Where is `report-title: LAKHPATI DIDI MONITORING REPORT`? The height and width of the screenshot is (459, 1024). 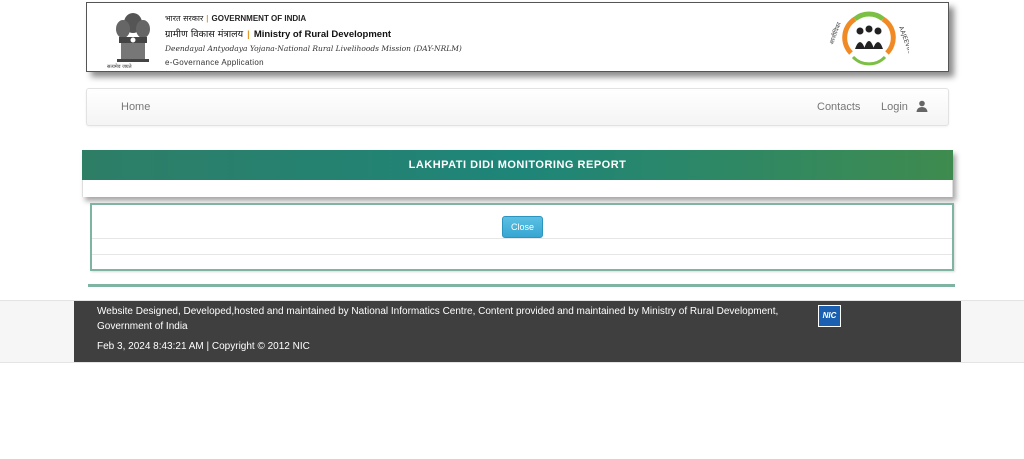 report-title: LAKHPATI DIDI MONITORING REPORT is located at coordinates (517, 165).